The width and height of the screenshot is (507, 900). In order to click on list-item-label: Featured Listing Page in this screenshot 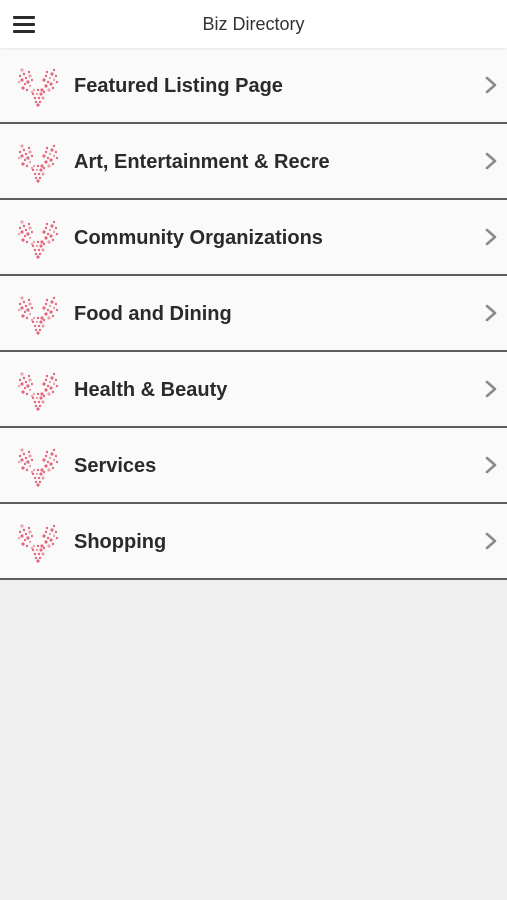, I will do `click(178, 86)`.